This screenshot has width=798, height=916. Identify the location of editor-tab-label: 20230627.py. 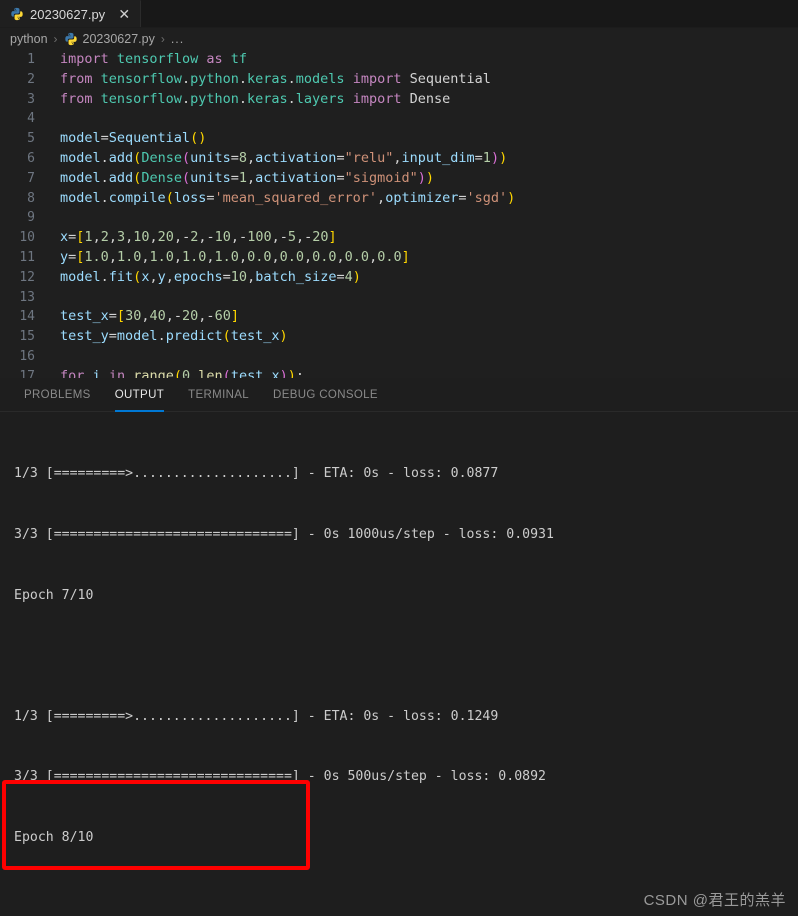
(68, 14).